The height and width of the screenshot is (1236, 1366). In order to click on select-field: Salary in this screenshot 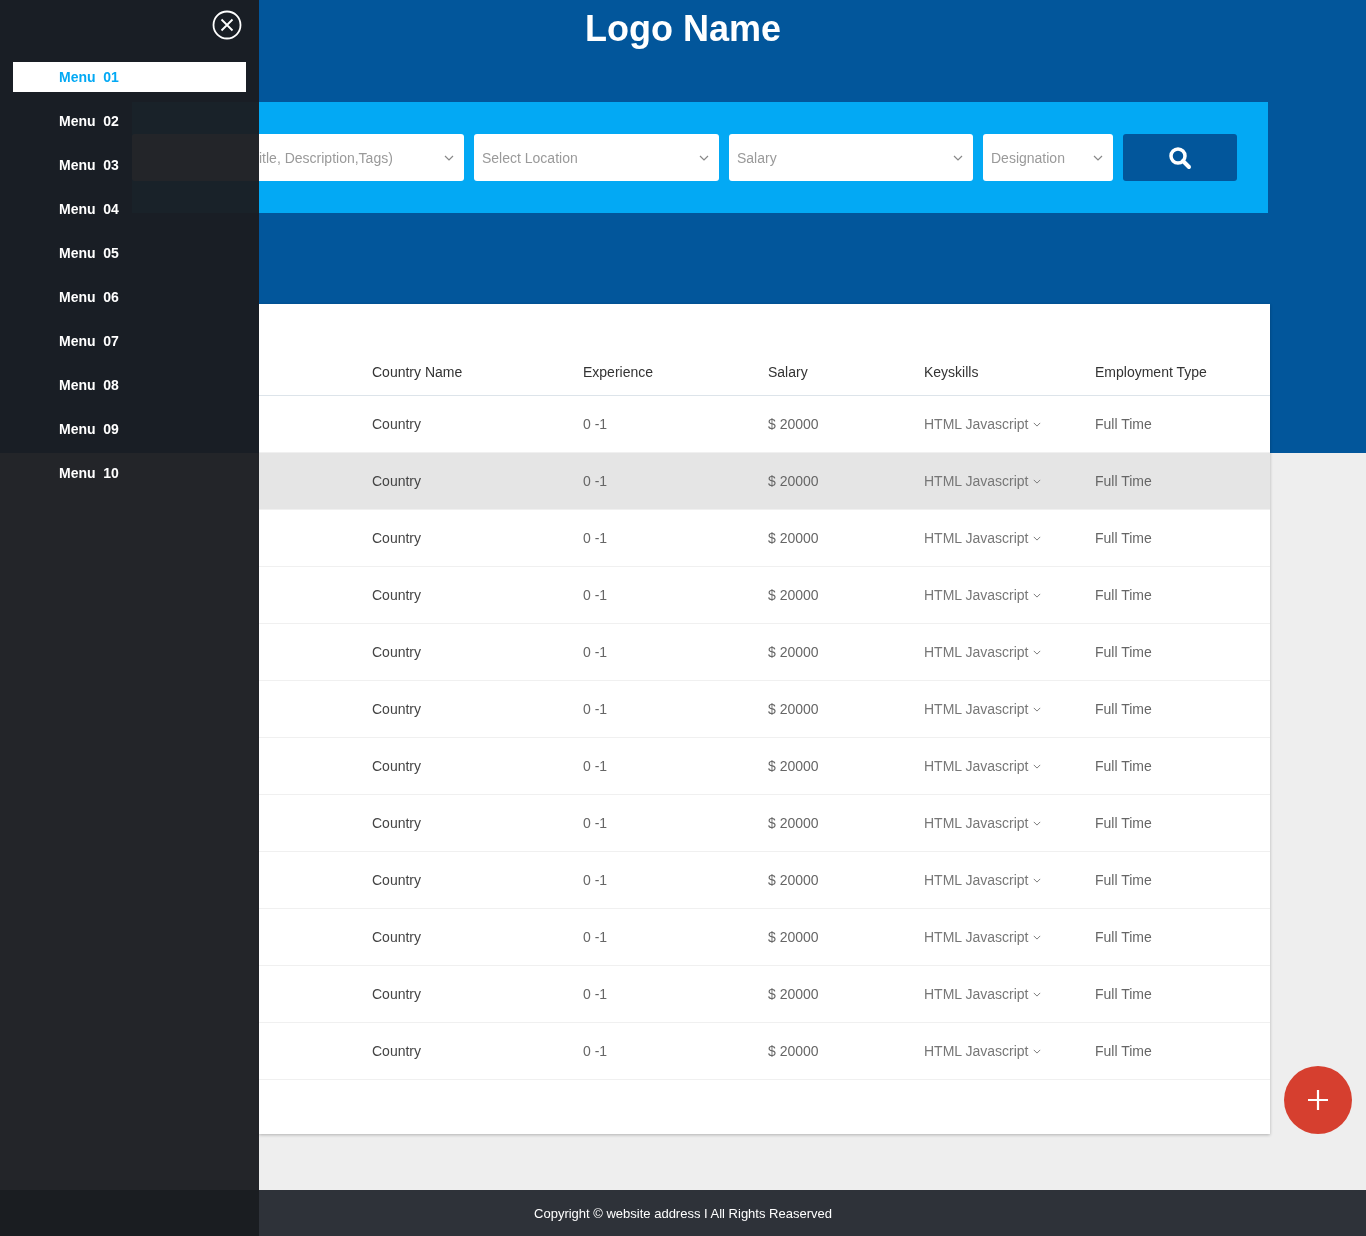, I will do `click(851, 157)`.